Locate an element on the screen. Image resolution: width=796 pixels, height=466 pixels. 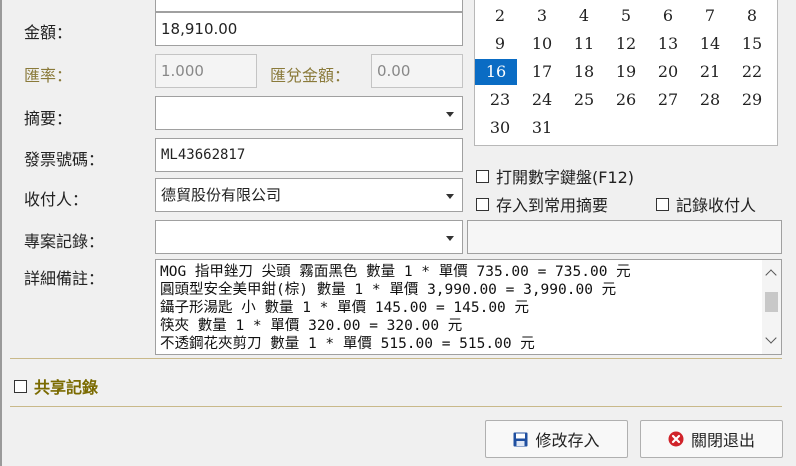
calendar-day: 9 is located at coordinates (500, 44).